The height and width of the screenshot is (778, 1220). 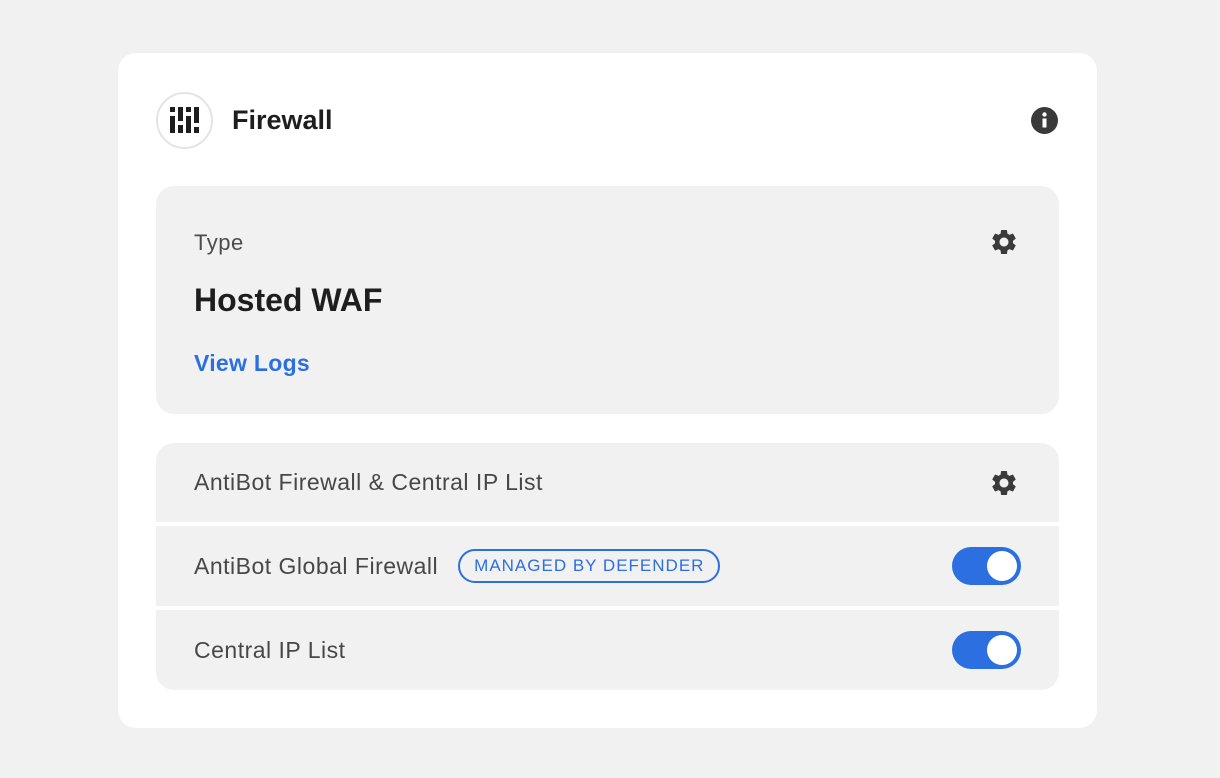 What do you see at coordinates (219, 242) in the screenshot?
I see `type-label: Type` at bounding box center [219, 242].